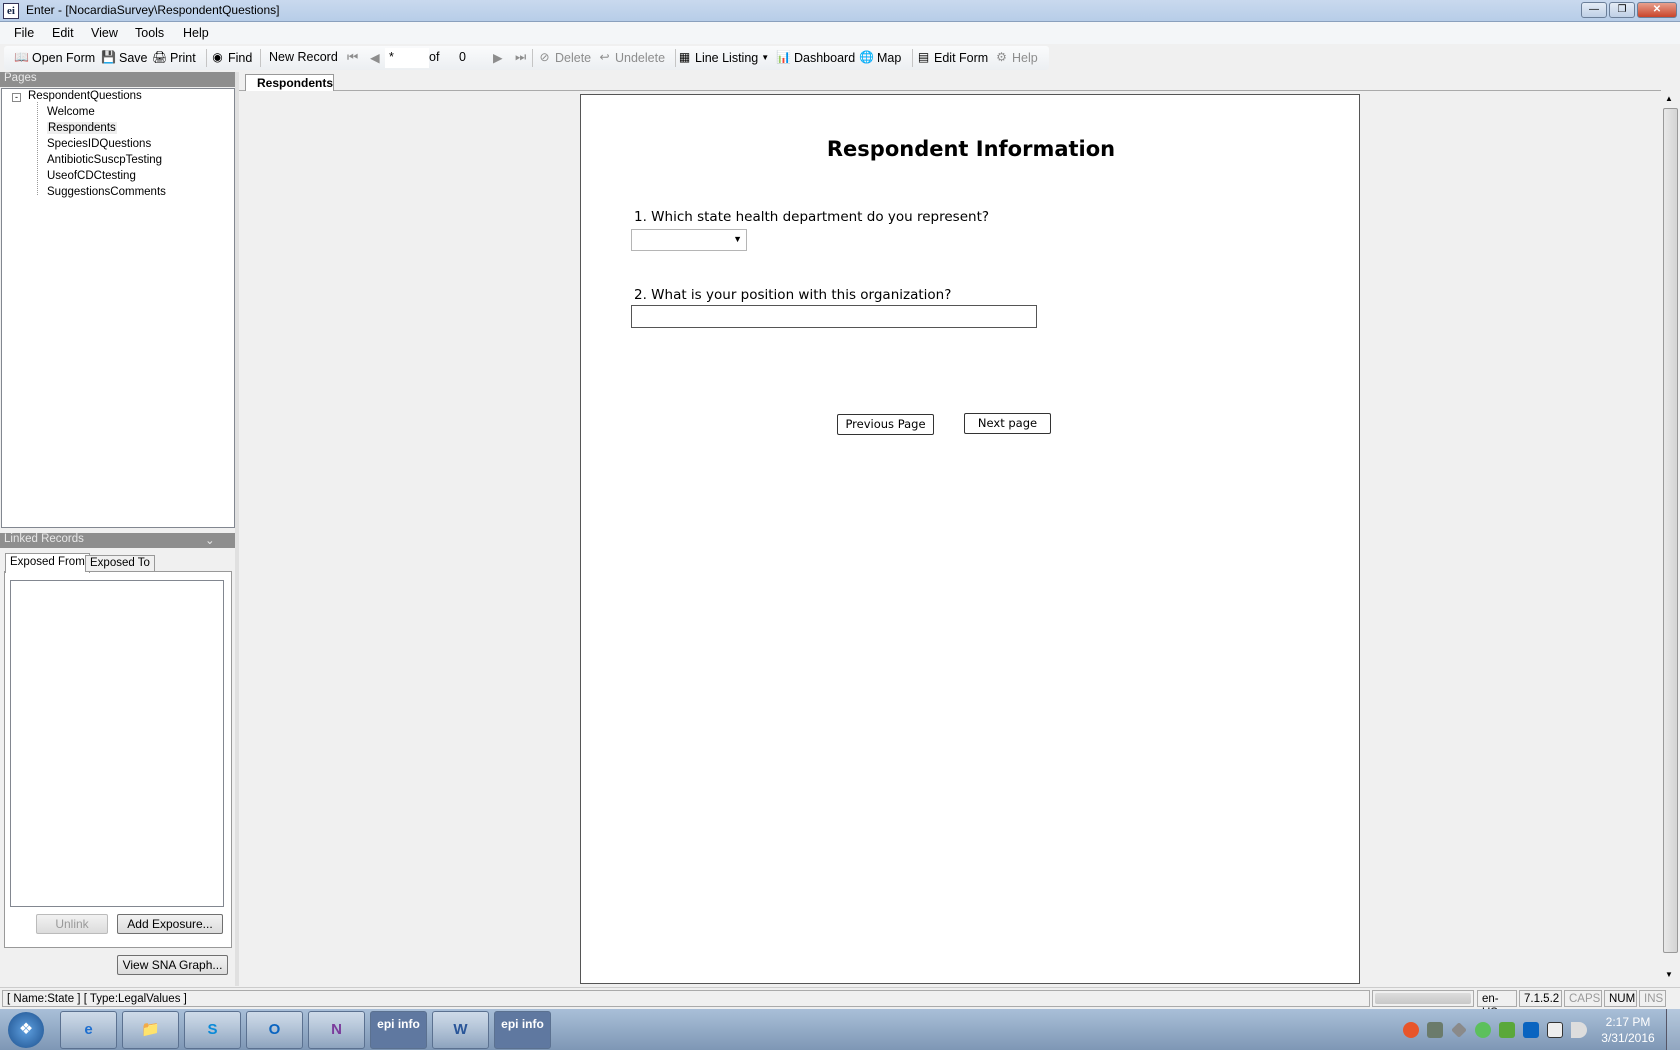  Describe the element at coordinates (1622, 10) in the screenshot. I see `restore-button: ❐` at that location.